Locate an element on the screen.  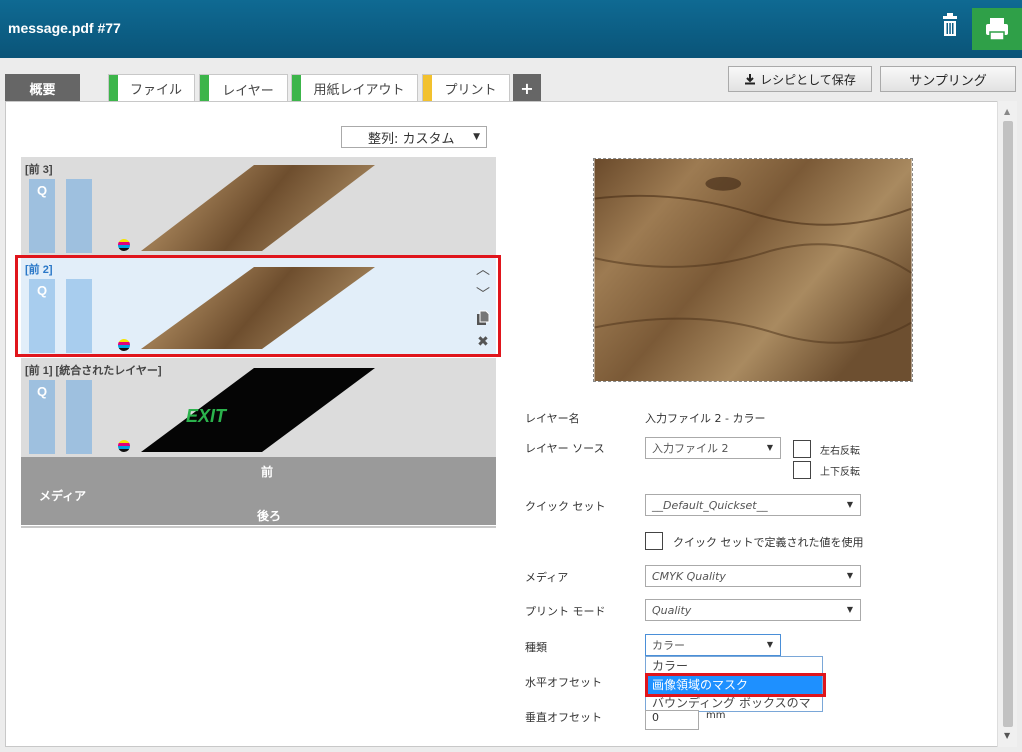
flip-horizontal-label: 左右反転 is located at coordinates (840, 451).